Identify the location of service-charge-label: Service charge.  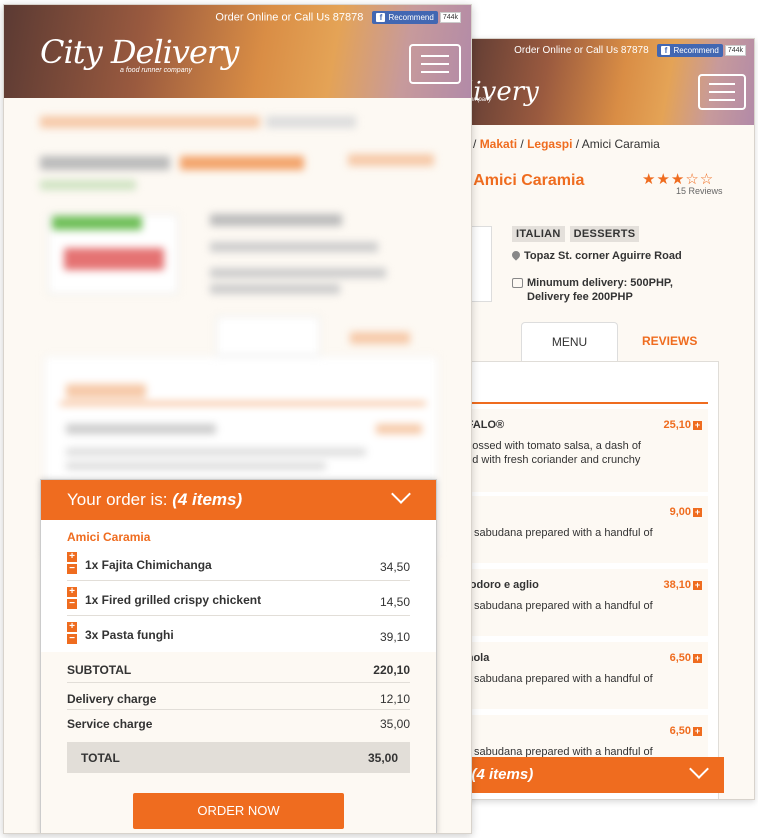
(110, 724).